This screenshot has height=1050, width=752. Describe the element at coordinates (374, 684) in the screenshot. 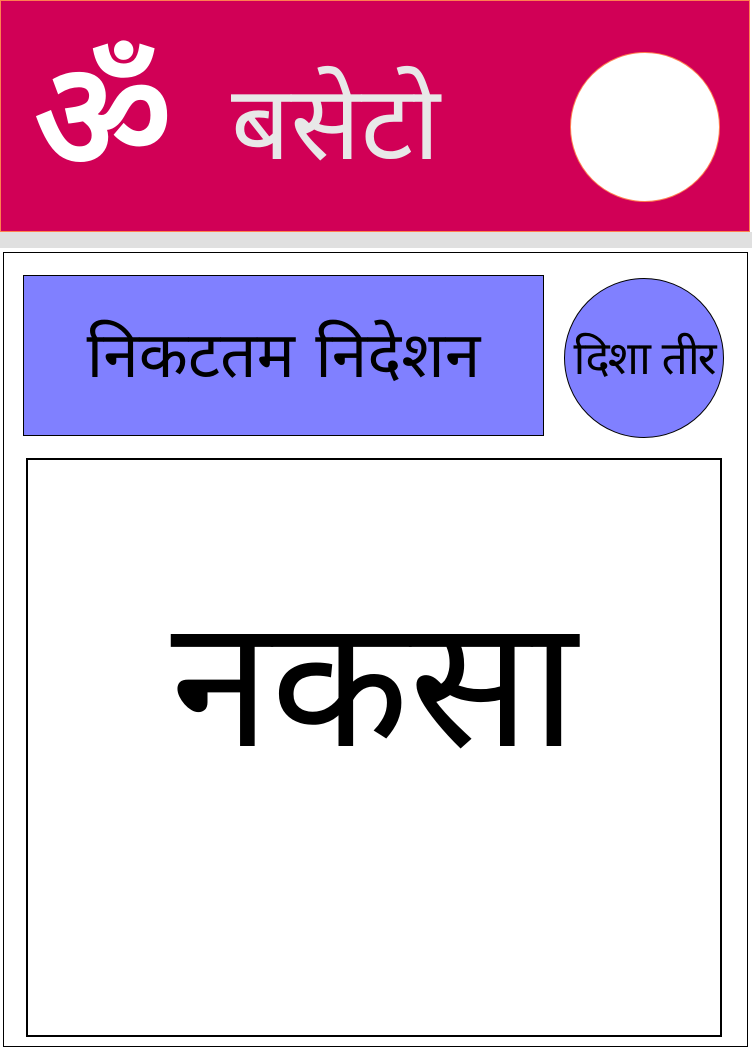

I see `map-placeholder-label: नकसा` at that location.